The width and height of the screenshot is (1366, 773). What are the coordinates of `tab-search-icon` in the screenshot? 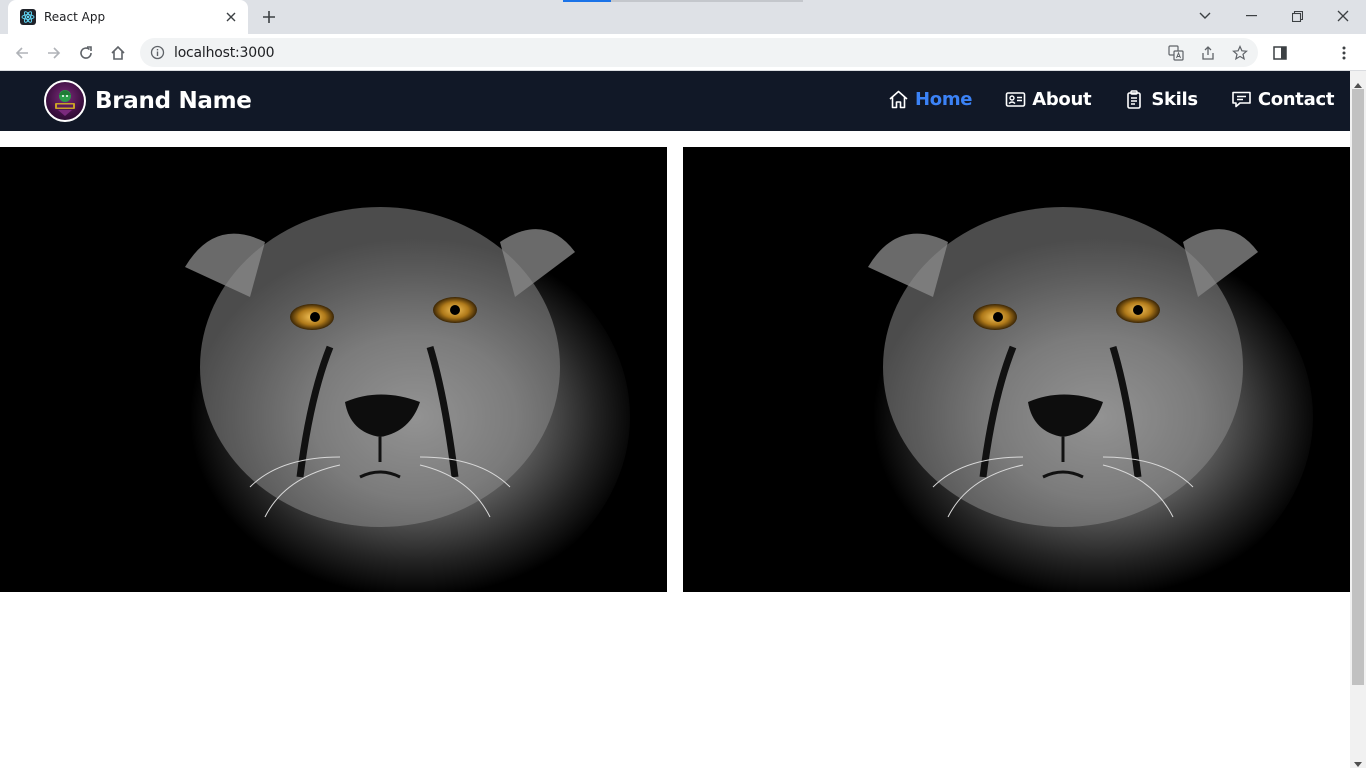 It's located at (1205, 16).